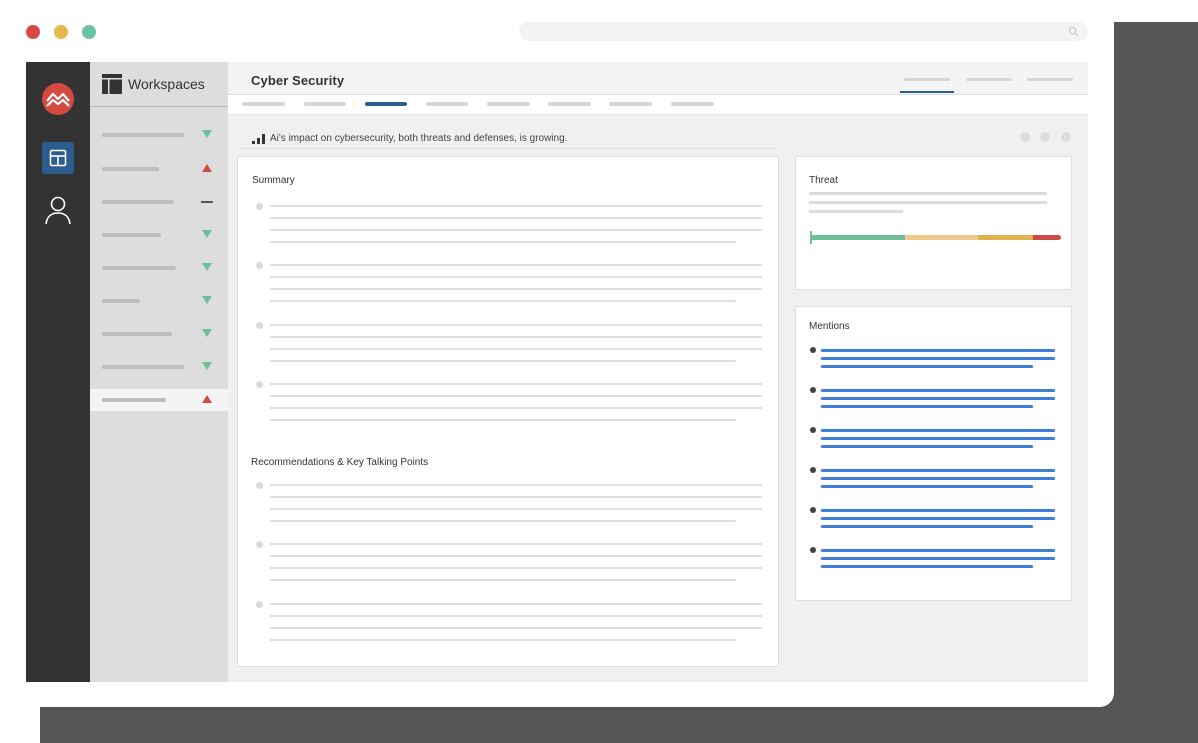 This screenshot has width=1198, height=743. Describe the element at coordinates (207, 202) in the screenshot. I see `trend-flat-icon` at that location.